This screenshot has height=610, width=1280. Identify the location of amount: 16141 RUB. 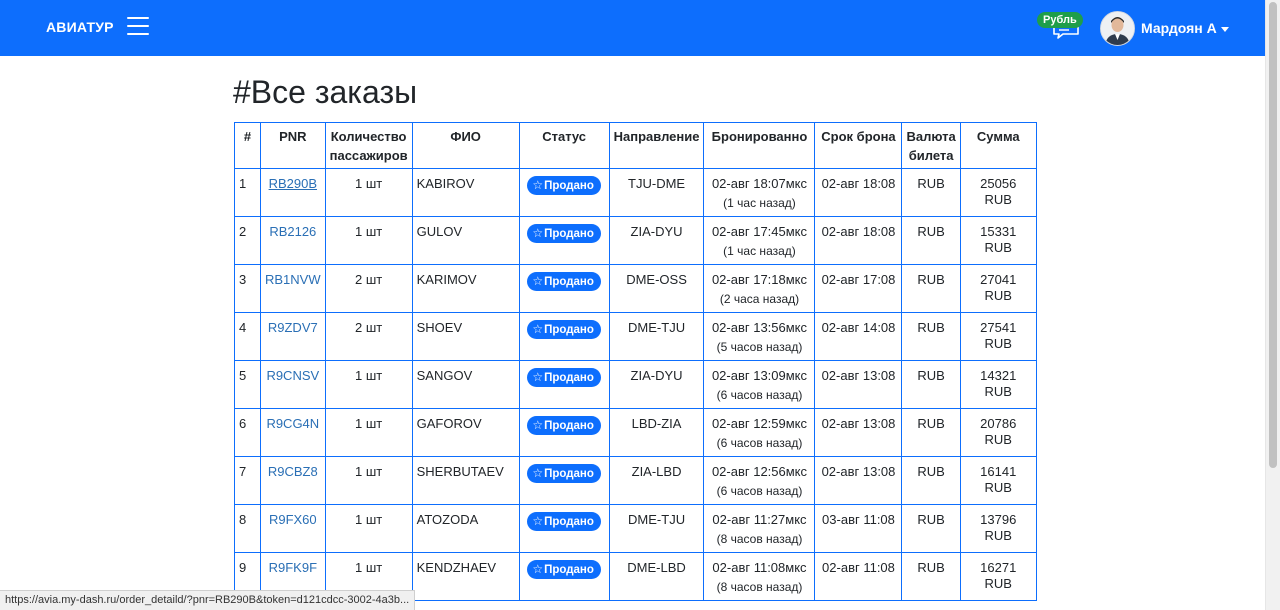
(998, 480).